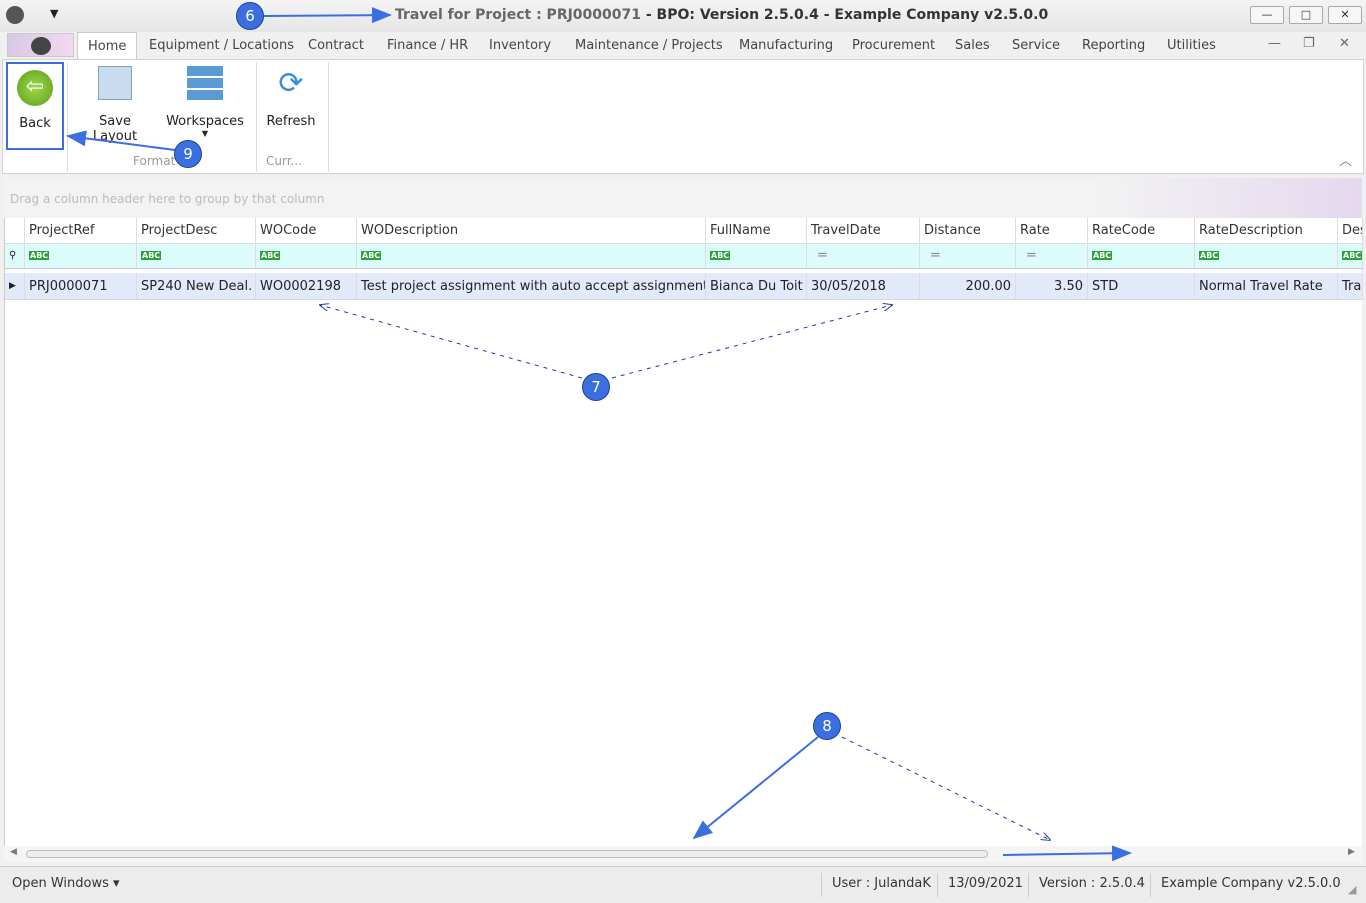  I want to click on resize-grip-icon: ◢, so click(1352, 889).